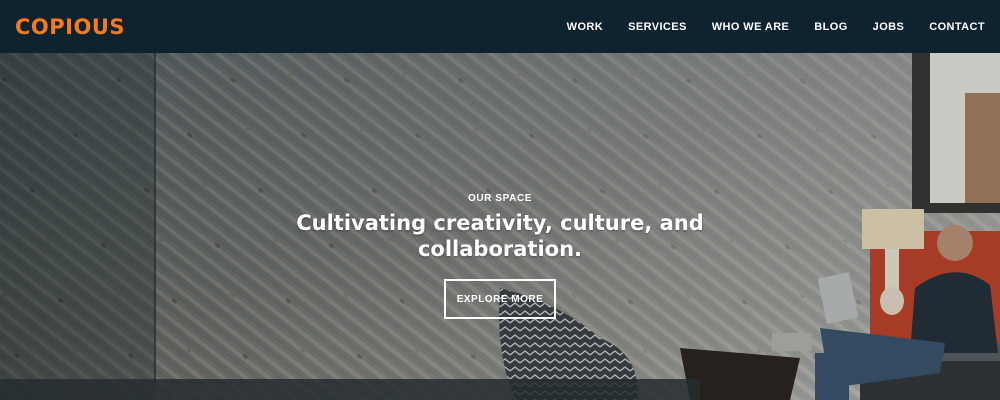  What do you see at coordinates (657, 27) in the screenshot?
I see `nav-link-services: SERVICES` at bounding box center [657, 27].